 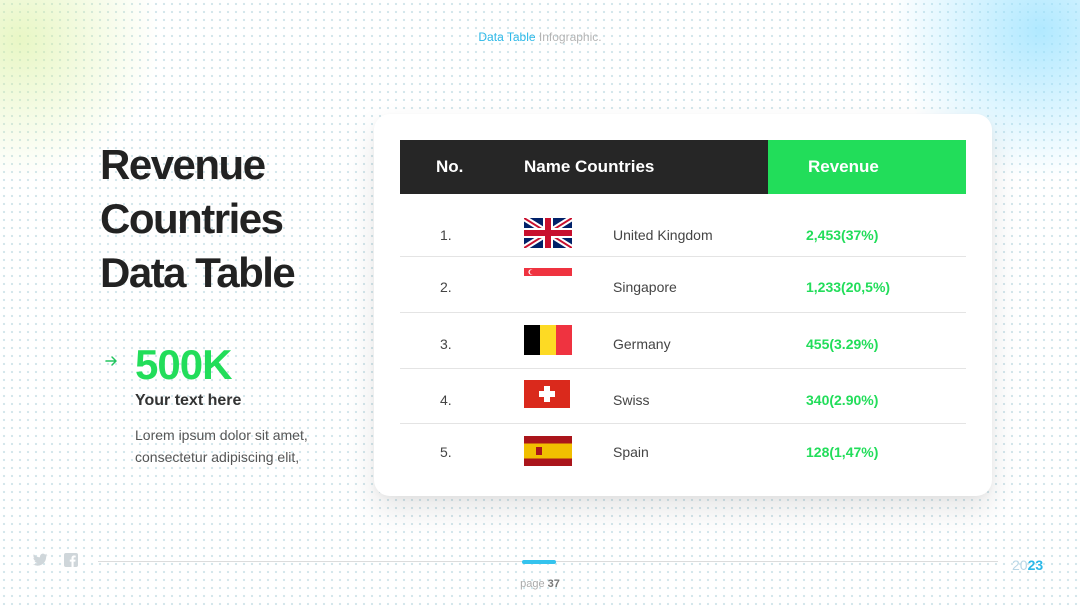 I want to click on facebook-icon, so click(x=71, y=560).